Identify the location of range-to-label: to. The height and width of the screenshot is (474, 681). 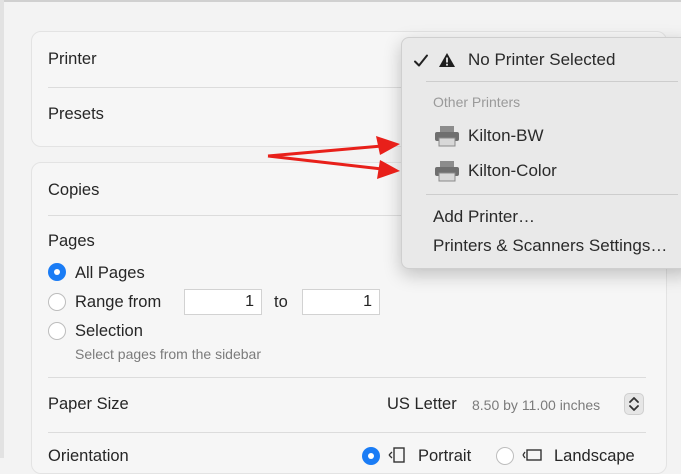
(281, 302).